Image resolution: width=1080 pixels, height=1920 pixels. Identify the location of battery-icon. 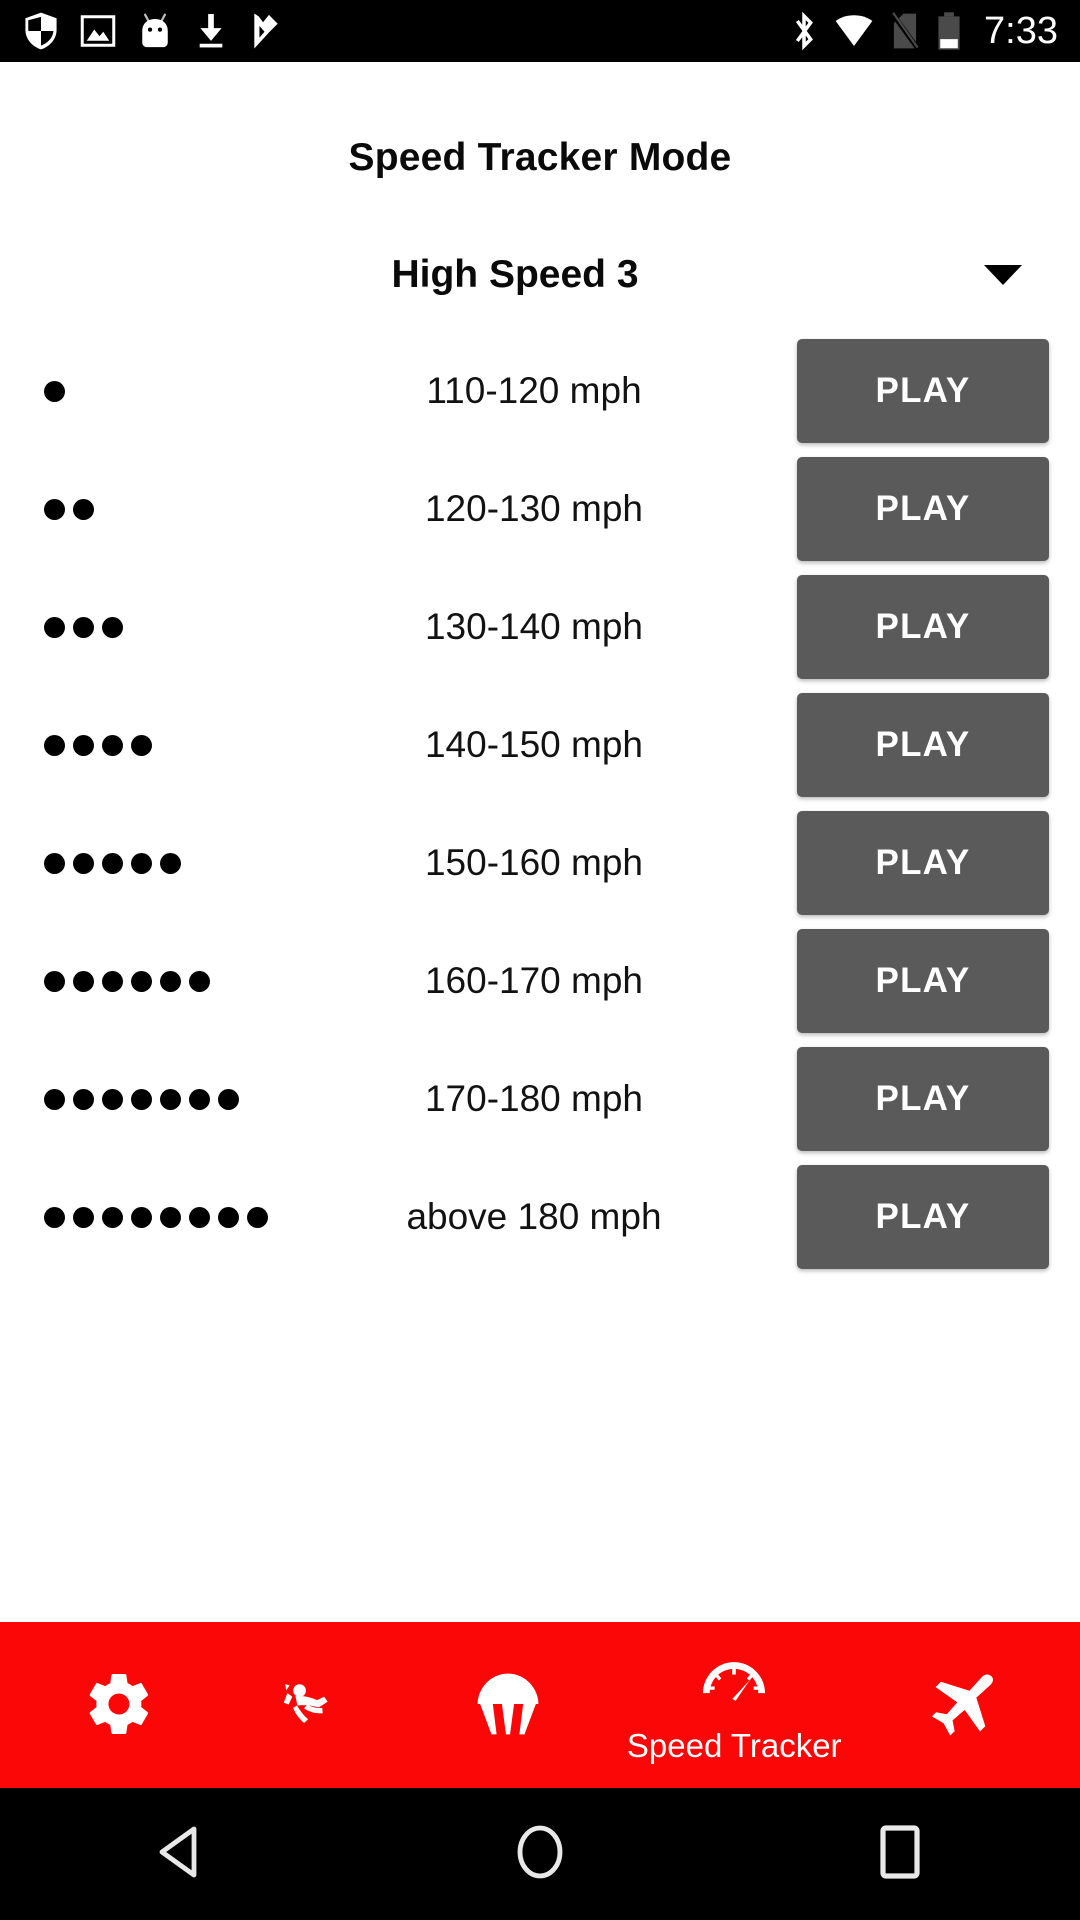
(949, 31).